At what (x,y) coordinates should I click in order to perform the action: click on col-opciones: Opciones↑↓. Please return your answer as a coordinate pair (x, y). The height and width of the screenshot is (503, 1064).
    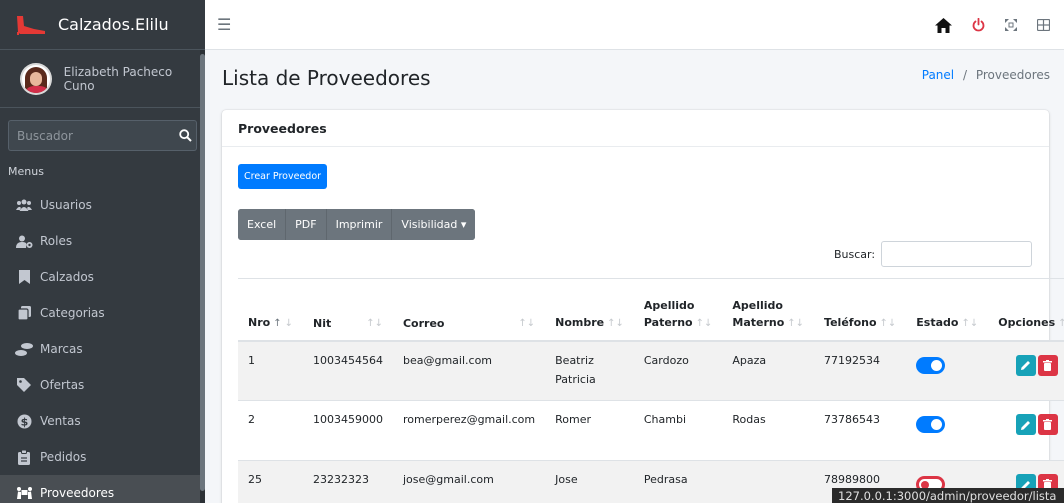
    Looking at the image, I should click on (1026, 310).